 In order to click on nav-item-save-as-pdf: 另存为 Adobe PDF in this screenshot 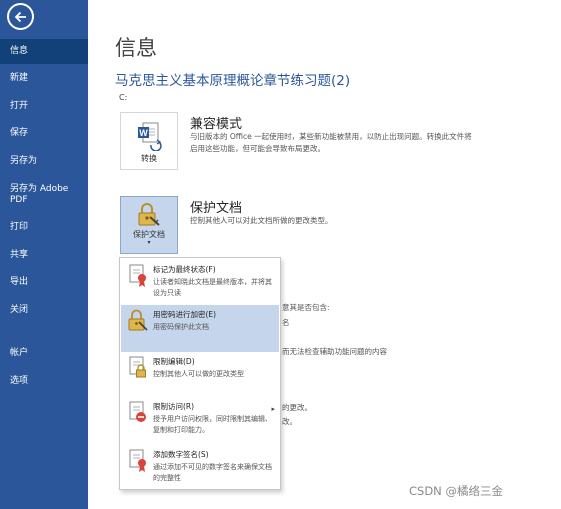, I will do `click(40, 195)`.